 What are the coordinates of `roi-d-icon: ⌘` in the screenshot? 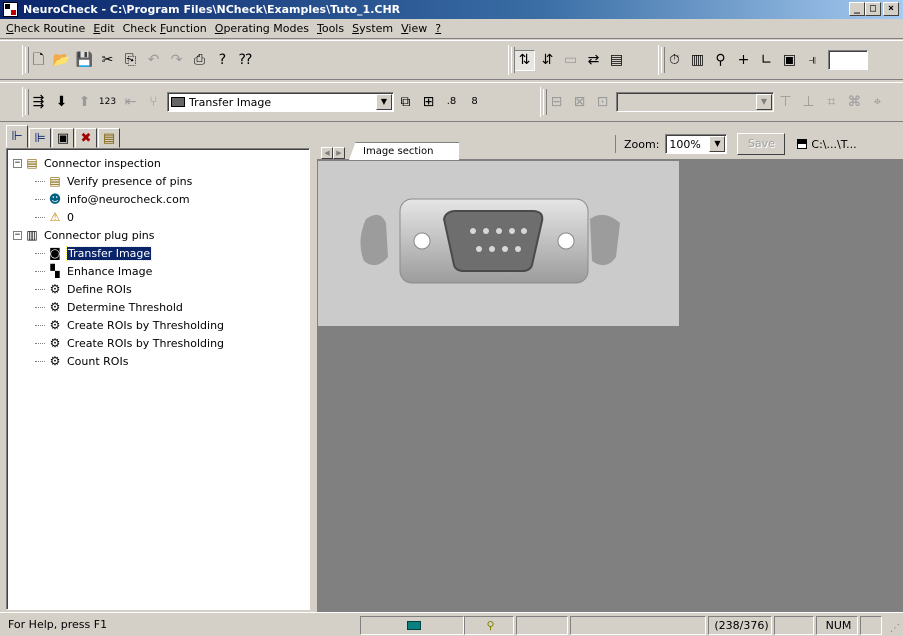 It's located at (854, 102).